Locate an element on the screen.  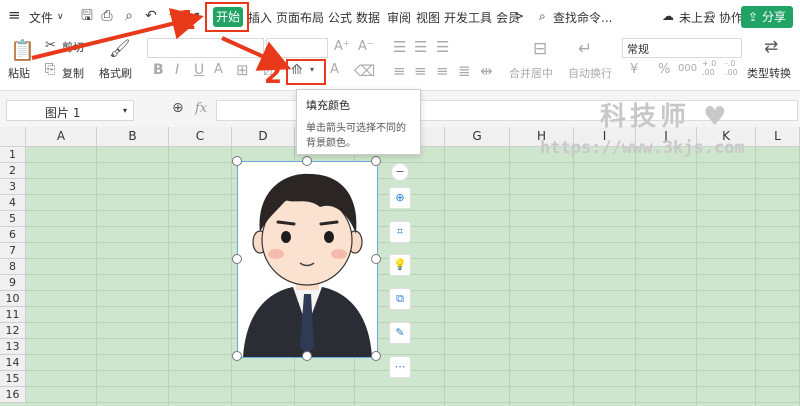
annotation-arrows is located at coordinates (161, 39).